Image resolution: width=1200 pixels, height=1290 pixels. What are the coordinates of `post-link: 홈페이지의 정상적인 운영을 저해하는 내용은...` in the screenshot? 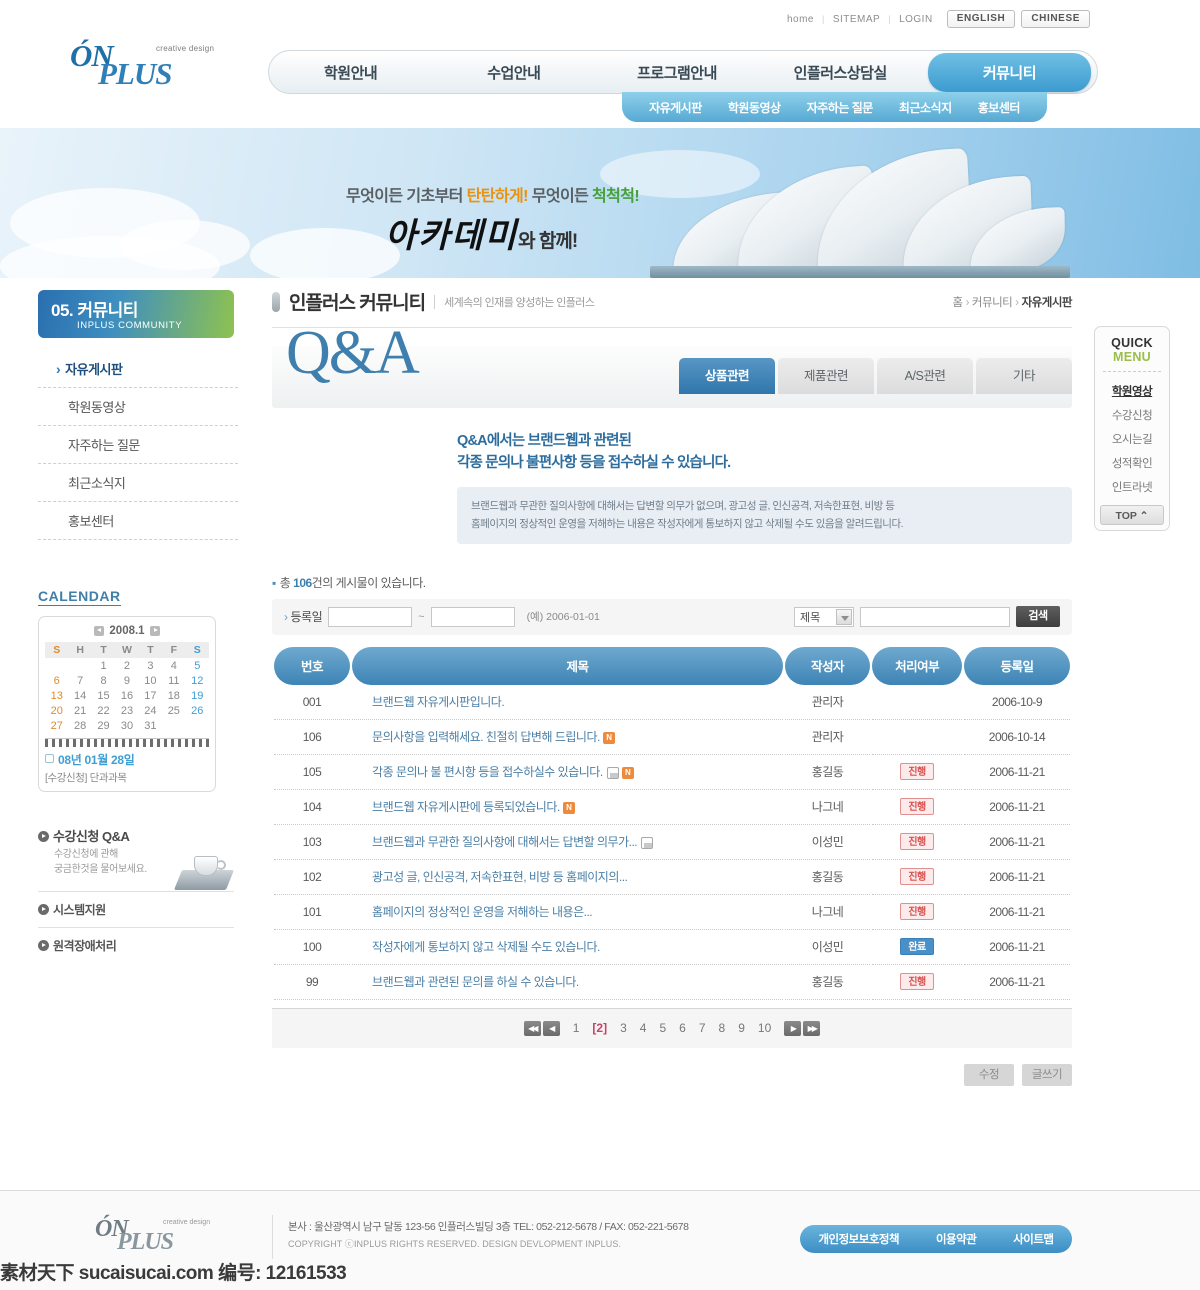 It's located at (482, 912).